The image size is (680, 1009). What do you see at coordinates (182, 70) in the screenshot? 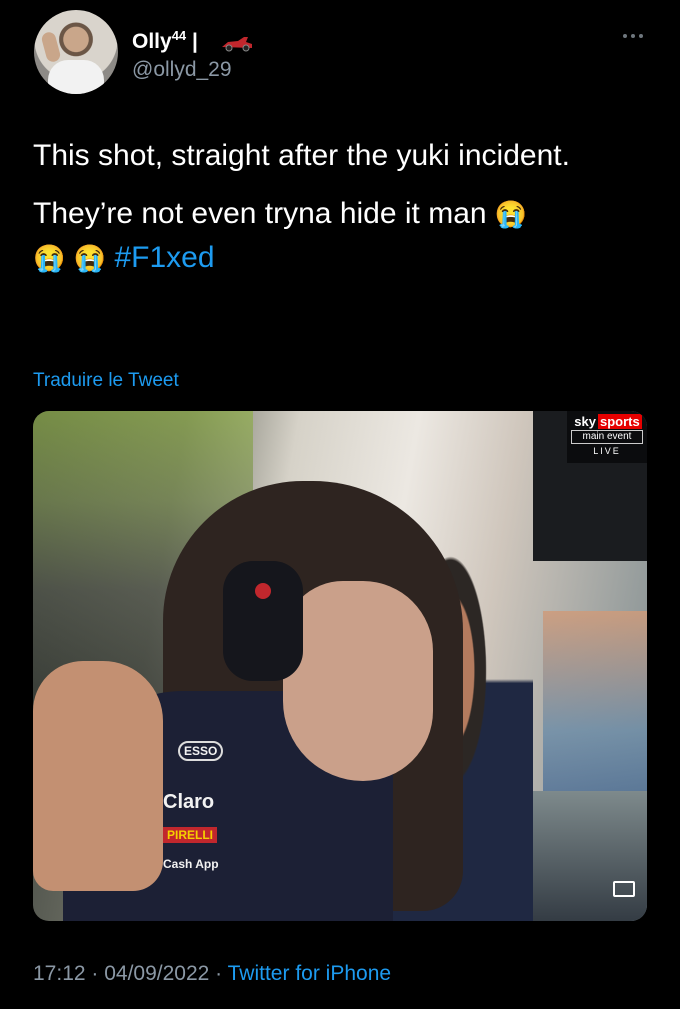
I see `author-handle: @ollyd_29` at bounding box center [182, 70].